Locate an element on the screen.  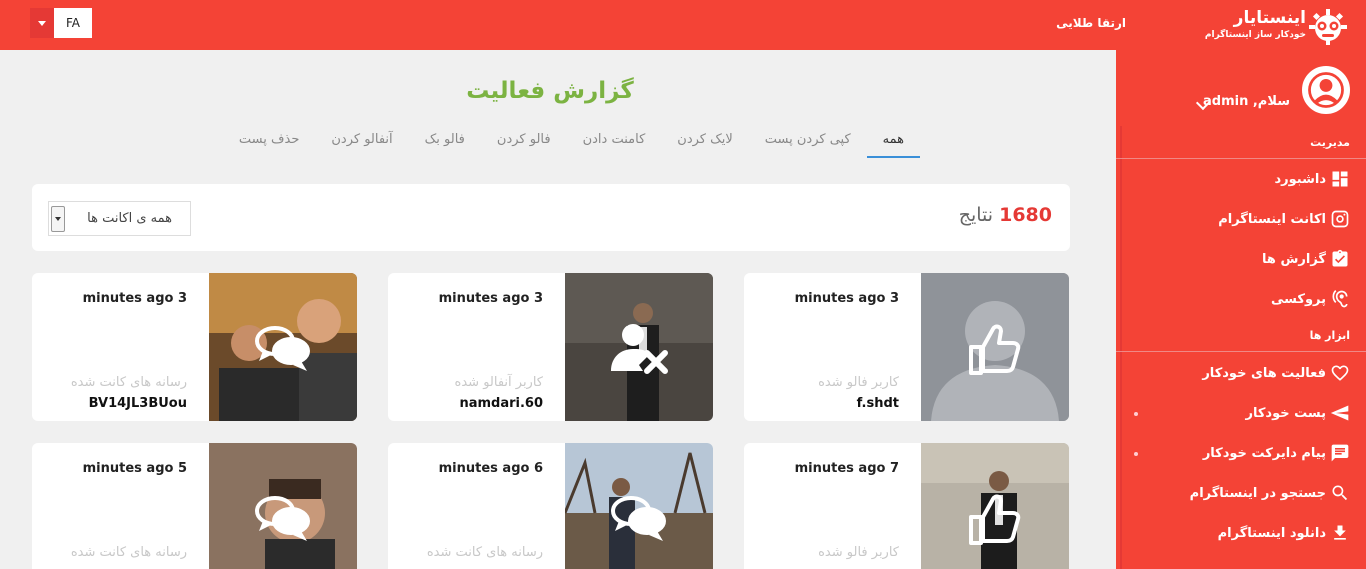
report-check-icon is located at coordinates (1340, 258).